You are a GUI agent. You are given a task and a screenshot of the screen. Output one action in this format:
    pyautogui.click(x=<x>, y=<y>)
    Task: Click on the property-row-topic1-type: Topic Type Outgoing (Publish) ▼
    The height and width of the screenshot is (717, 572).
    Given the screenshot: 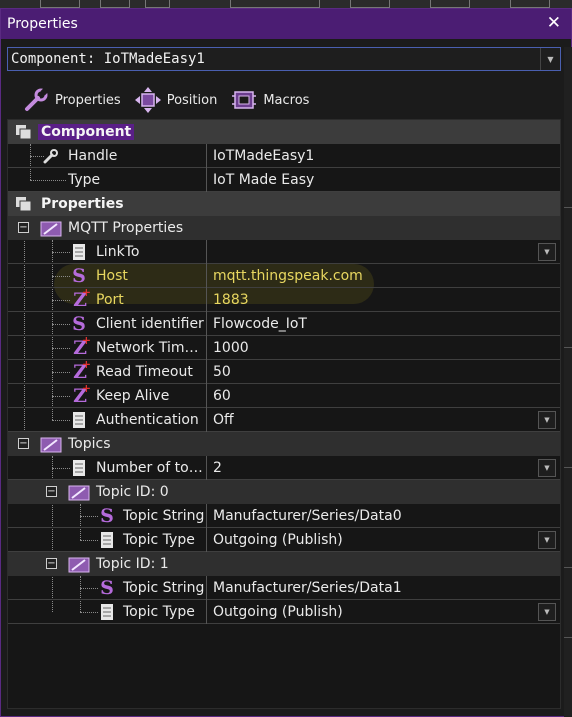 What is the action you would take?
    pyautogui.click(x=284, y=612)
    